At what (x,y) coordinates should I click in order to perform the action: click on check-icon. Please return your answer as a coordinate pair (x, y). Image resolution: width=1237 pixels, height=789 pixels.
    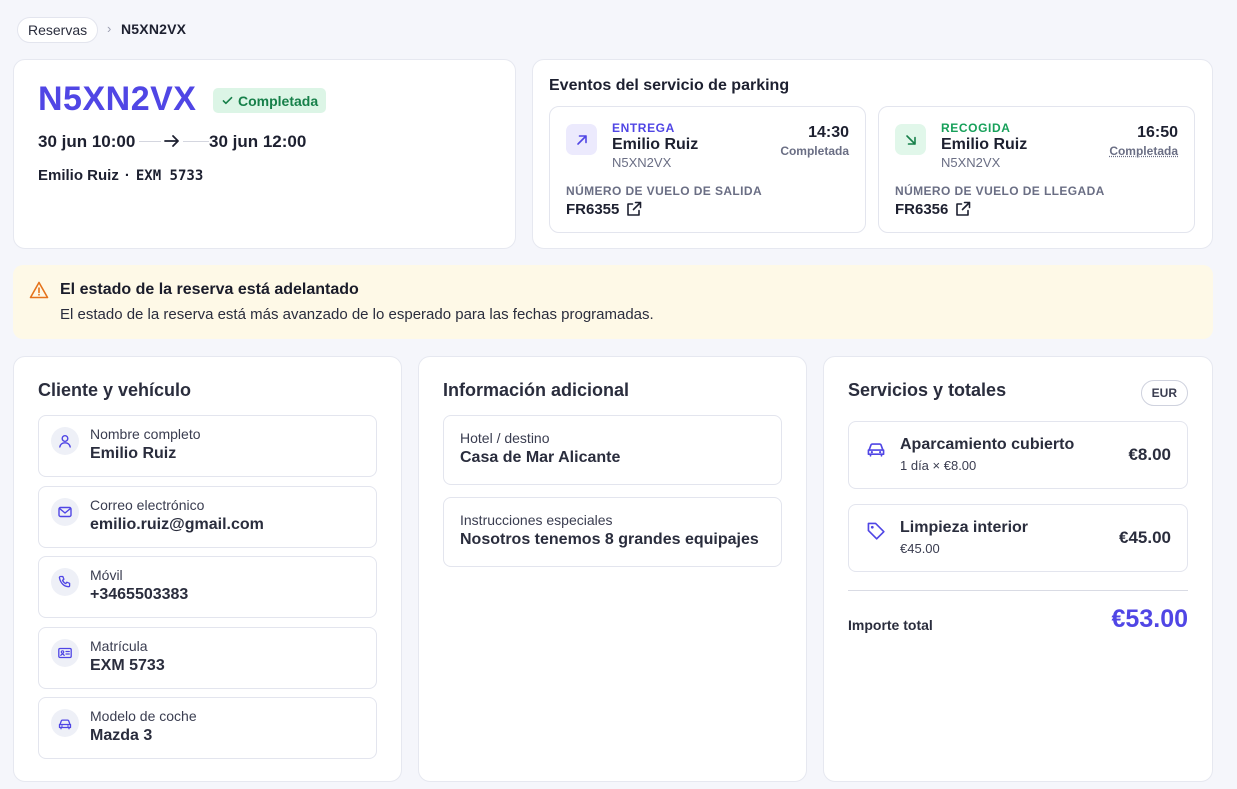
    Looking at the image, I should click on (227, 100).